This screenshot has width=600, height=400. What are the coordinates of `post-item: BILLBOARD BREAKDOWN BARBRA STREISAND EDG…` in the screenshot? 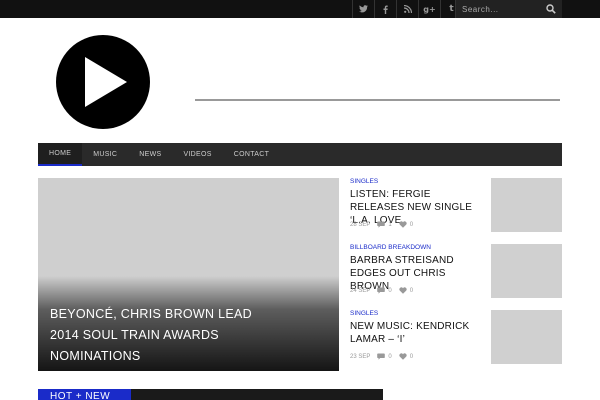 It's located at (456, 271).